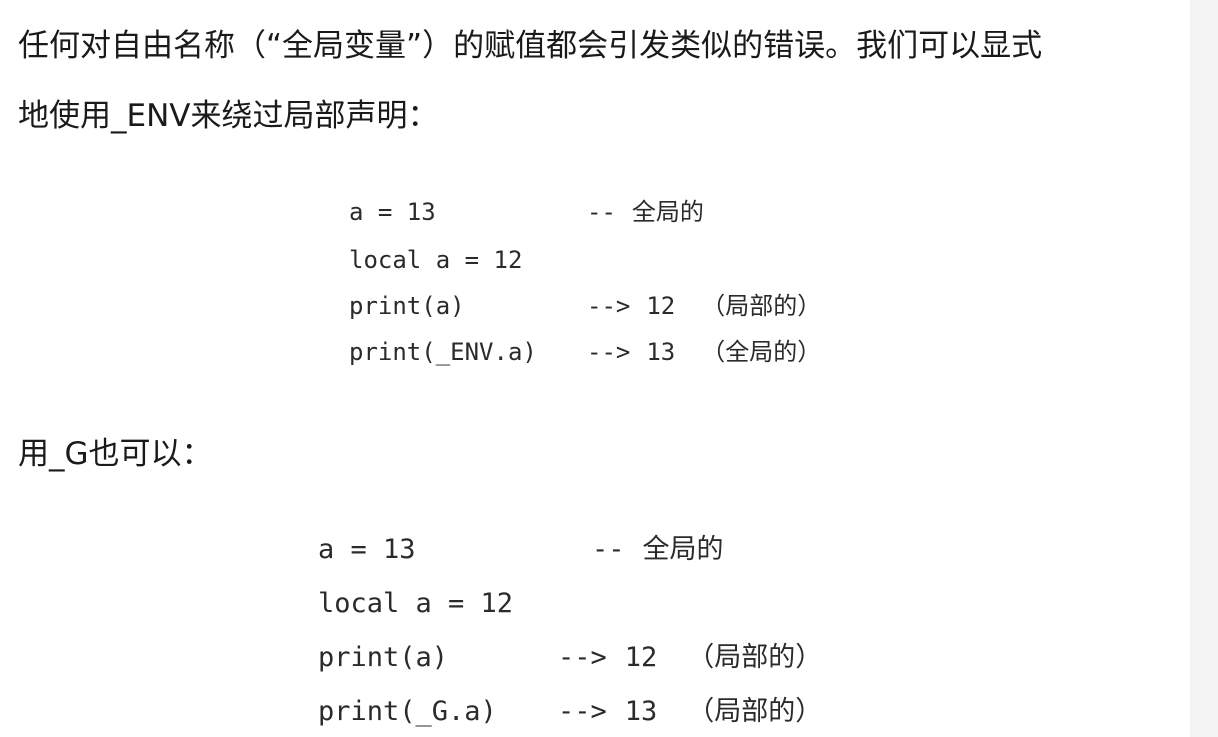  What do you see at coordinates (443, 352) in the screenshot?
I see `code-line: print(_ENV.a)` at bounding box center [443, 352].